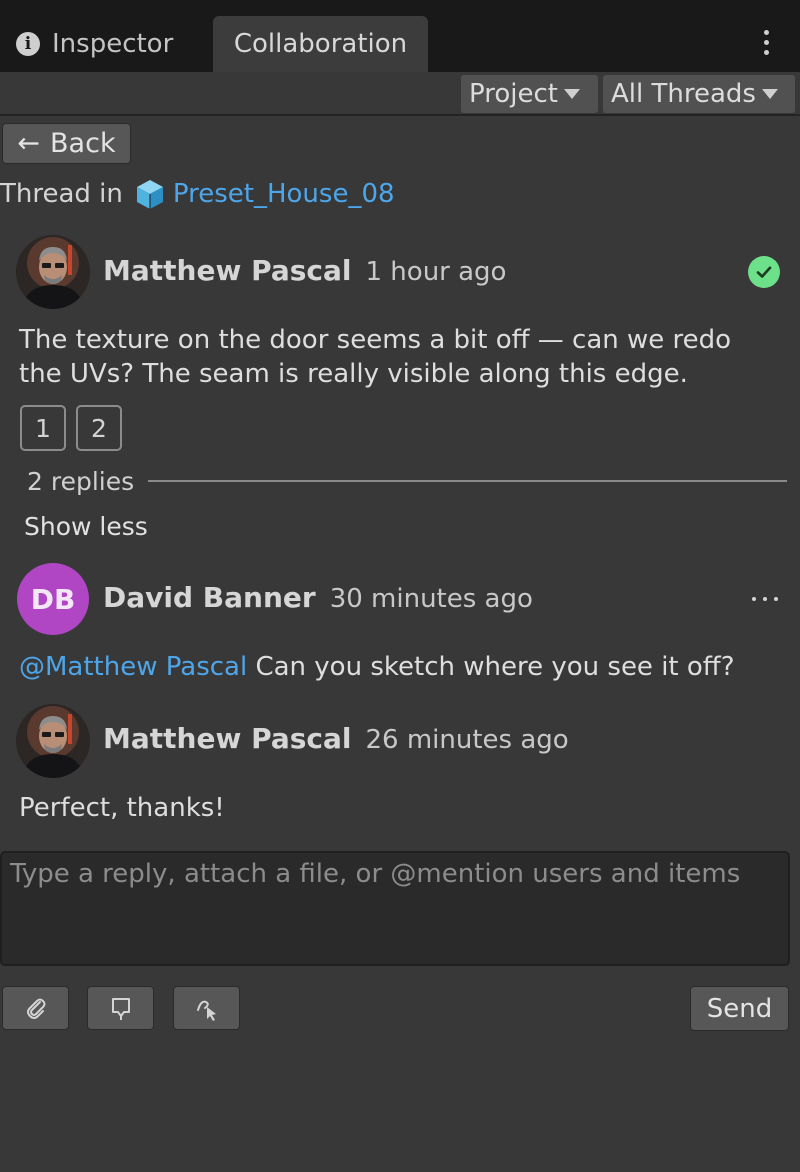  I want to click on annotation-pin-icon, so click(120, 1009).